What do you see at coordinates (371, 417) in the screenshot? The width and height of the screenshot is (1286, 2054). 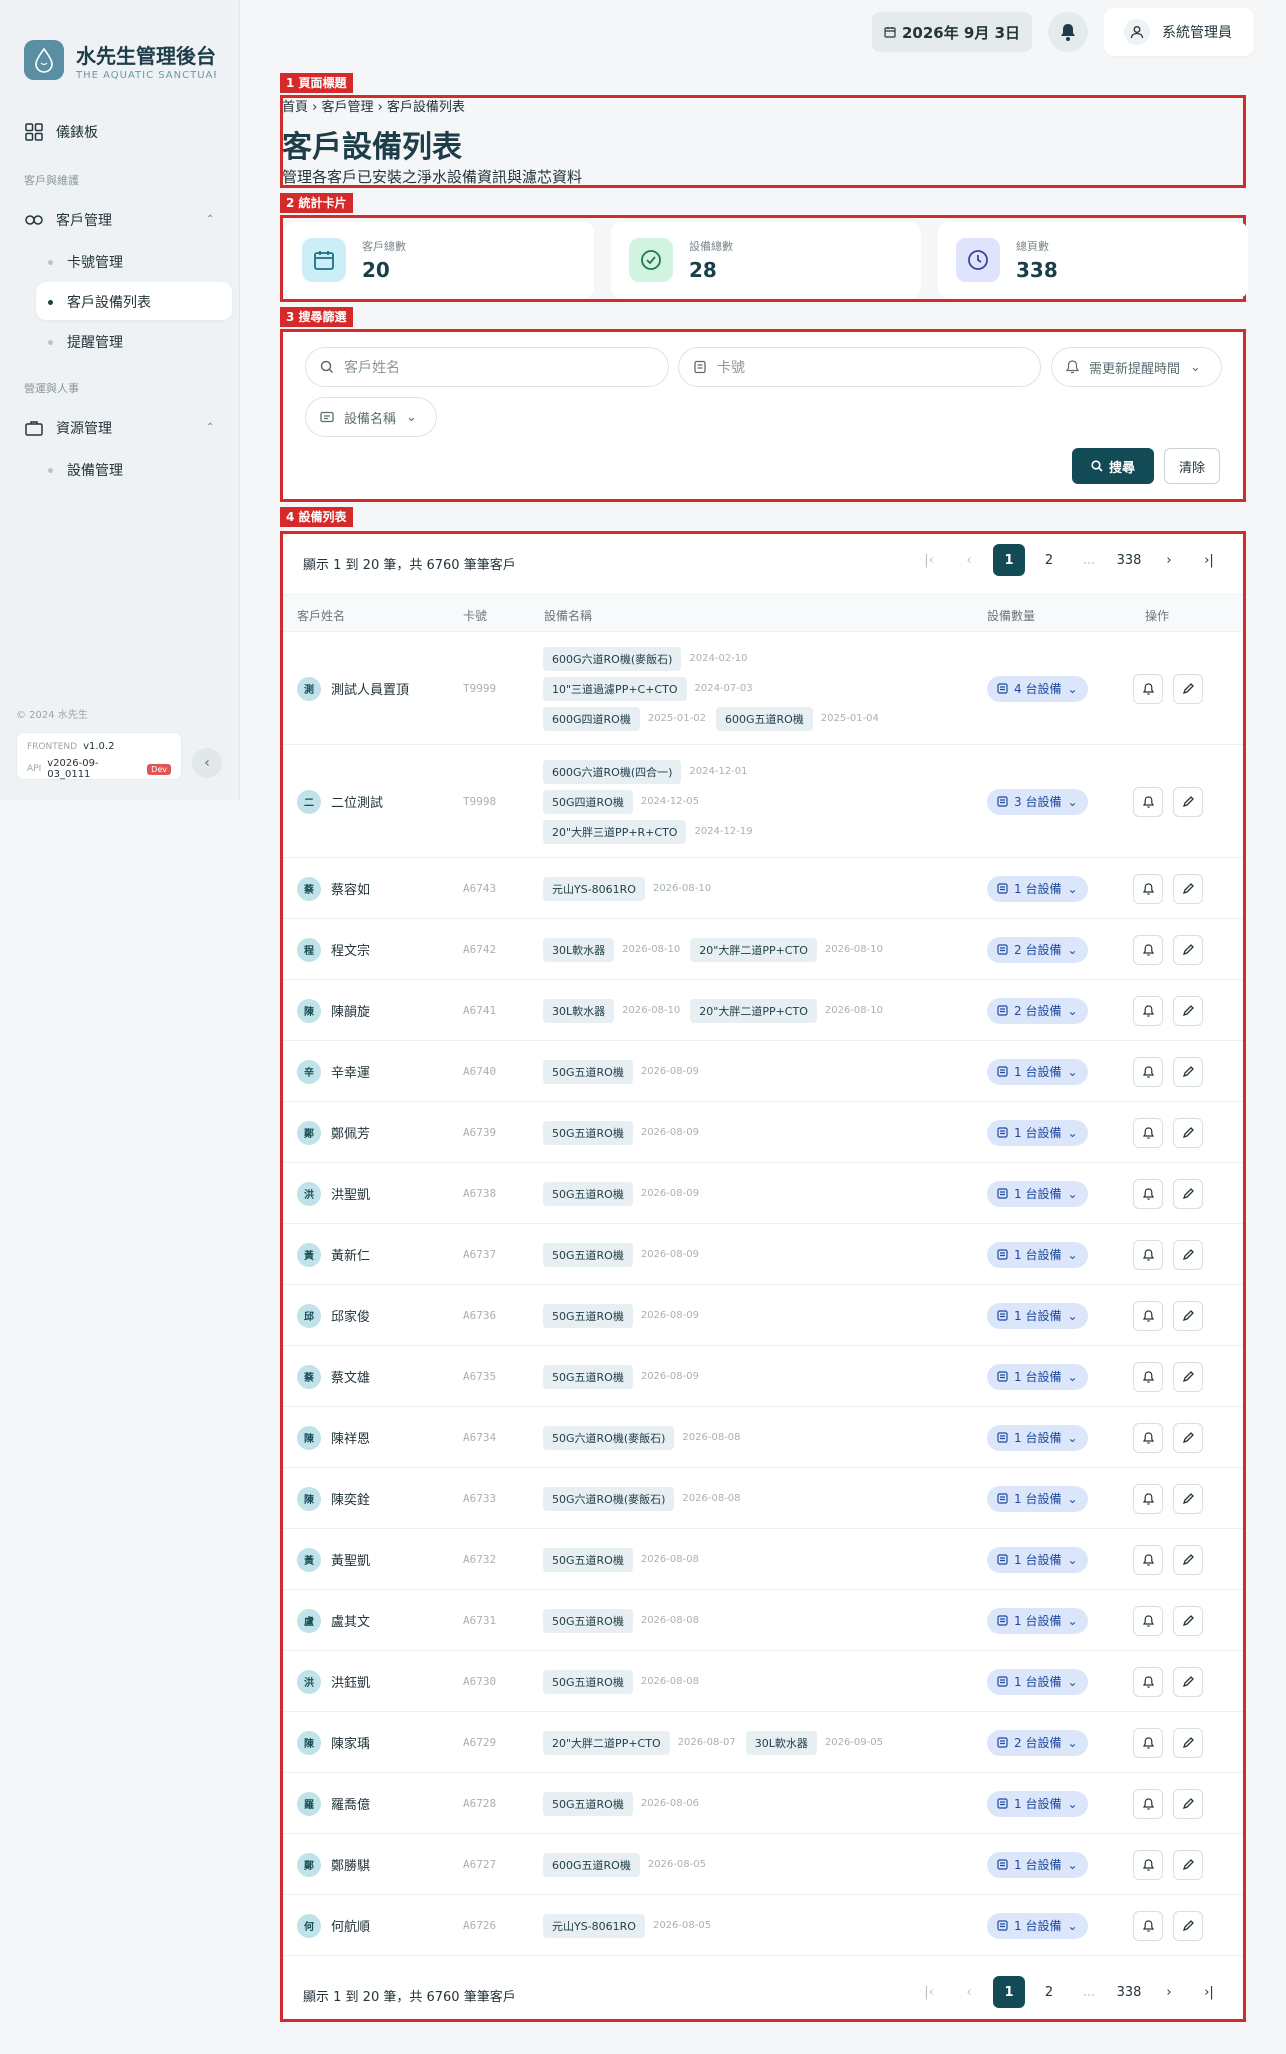 I see `device-name-select: 設備名稱 ⌄` at bounding box center [371, 417].